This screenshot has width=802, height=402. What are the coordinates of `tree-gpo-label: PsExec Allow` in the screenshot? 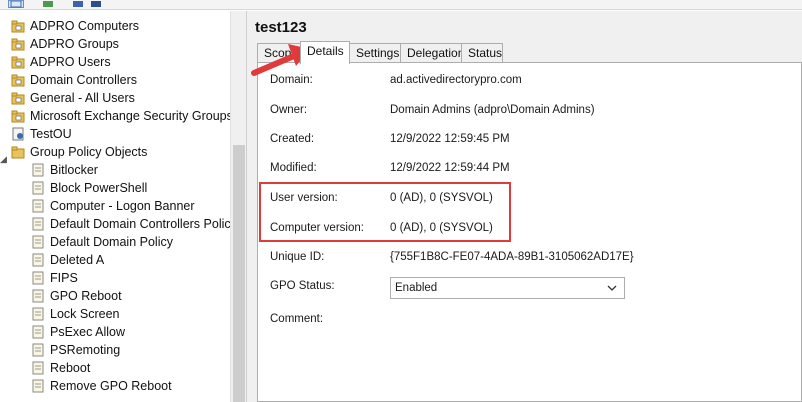 It's located at (88, 332).